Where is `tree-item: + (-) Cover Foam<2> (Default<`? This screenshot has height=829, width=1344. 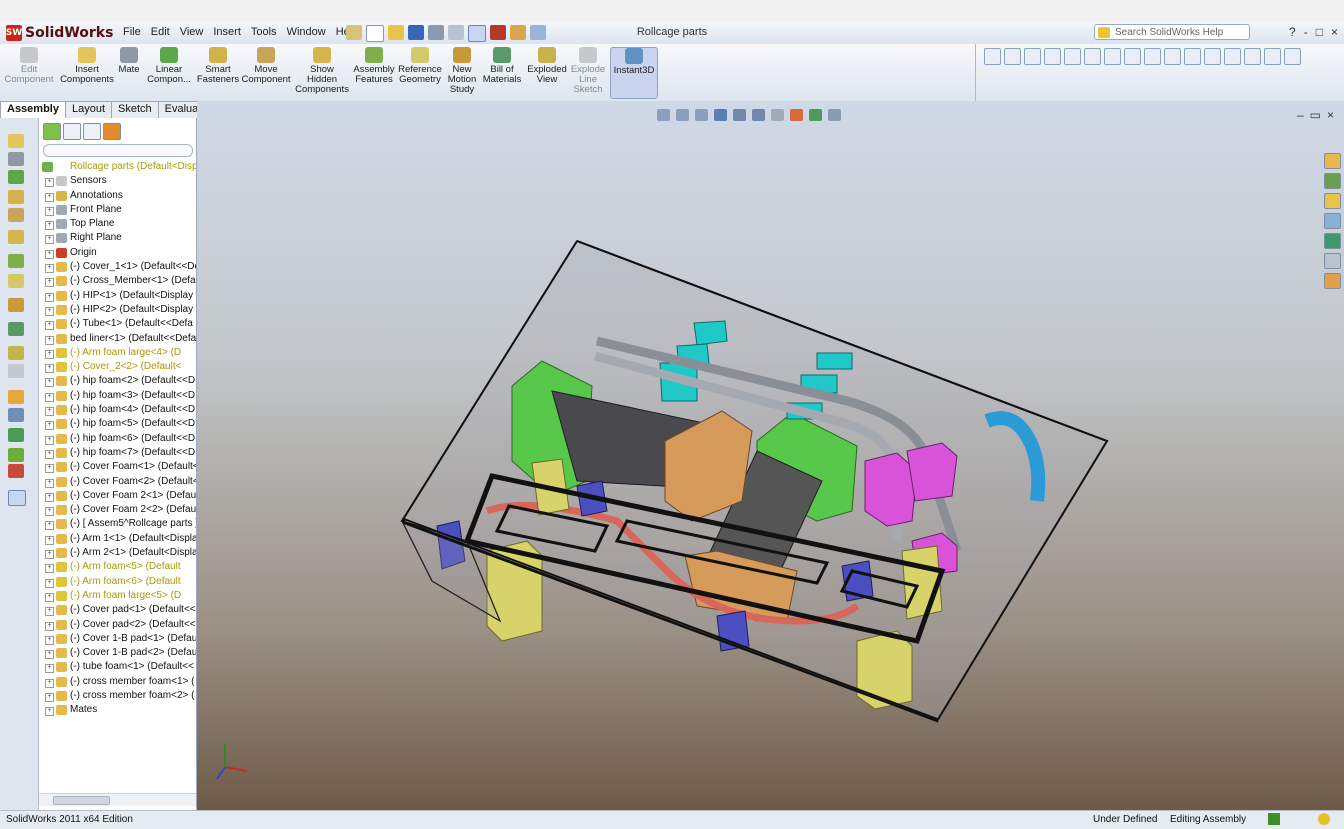
tree-item: + (-) Cover Foam<2> (Default< is located at coordinates (117, 482).